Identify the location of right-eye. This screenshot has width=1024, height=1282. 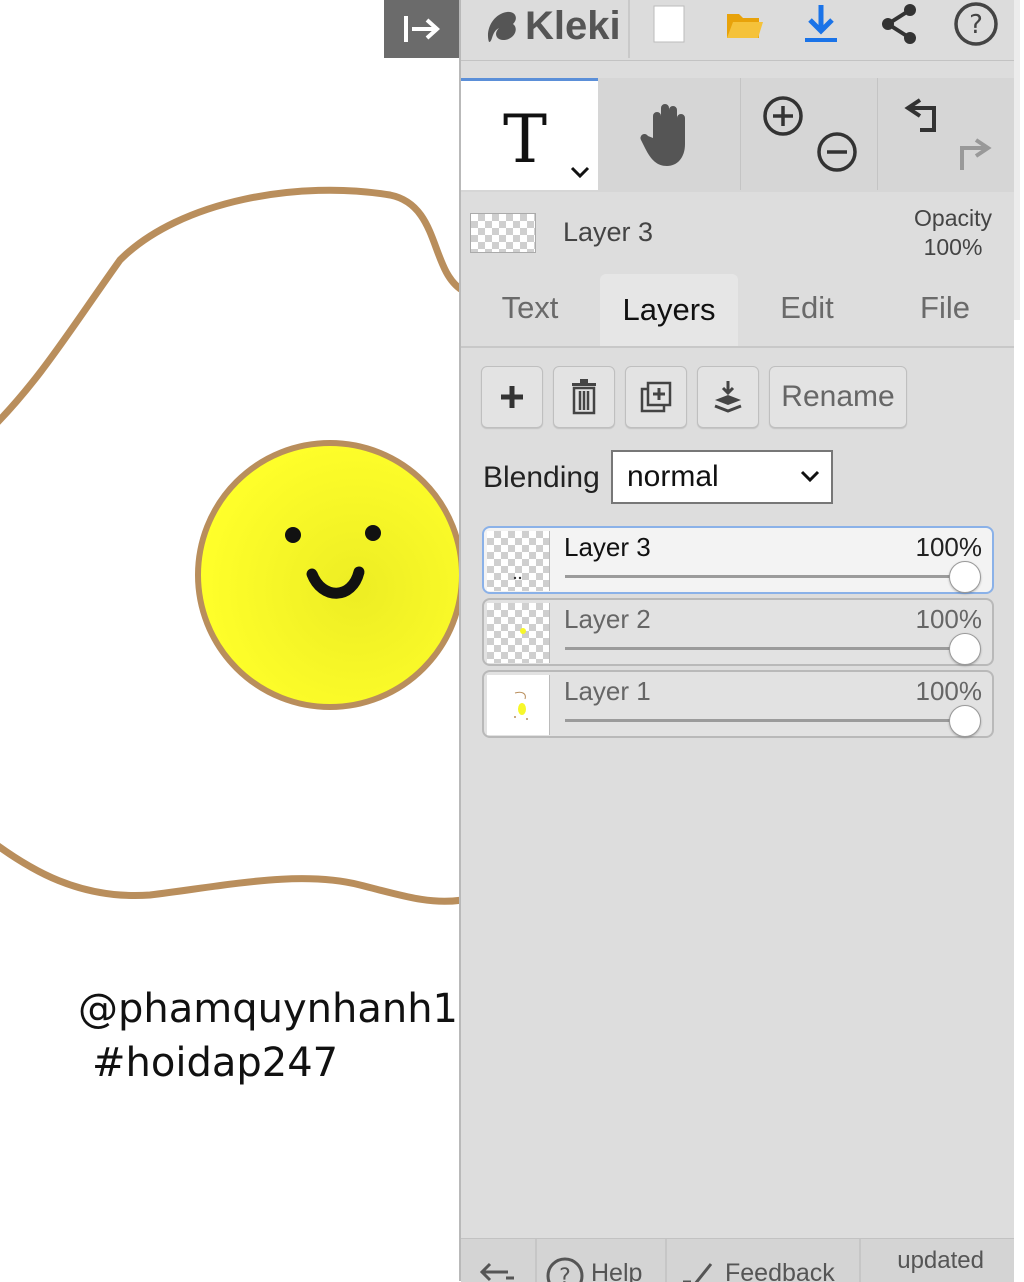
(373, 533).